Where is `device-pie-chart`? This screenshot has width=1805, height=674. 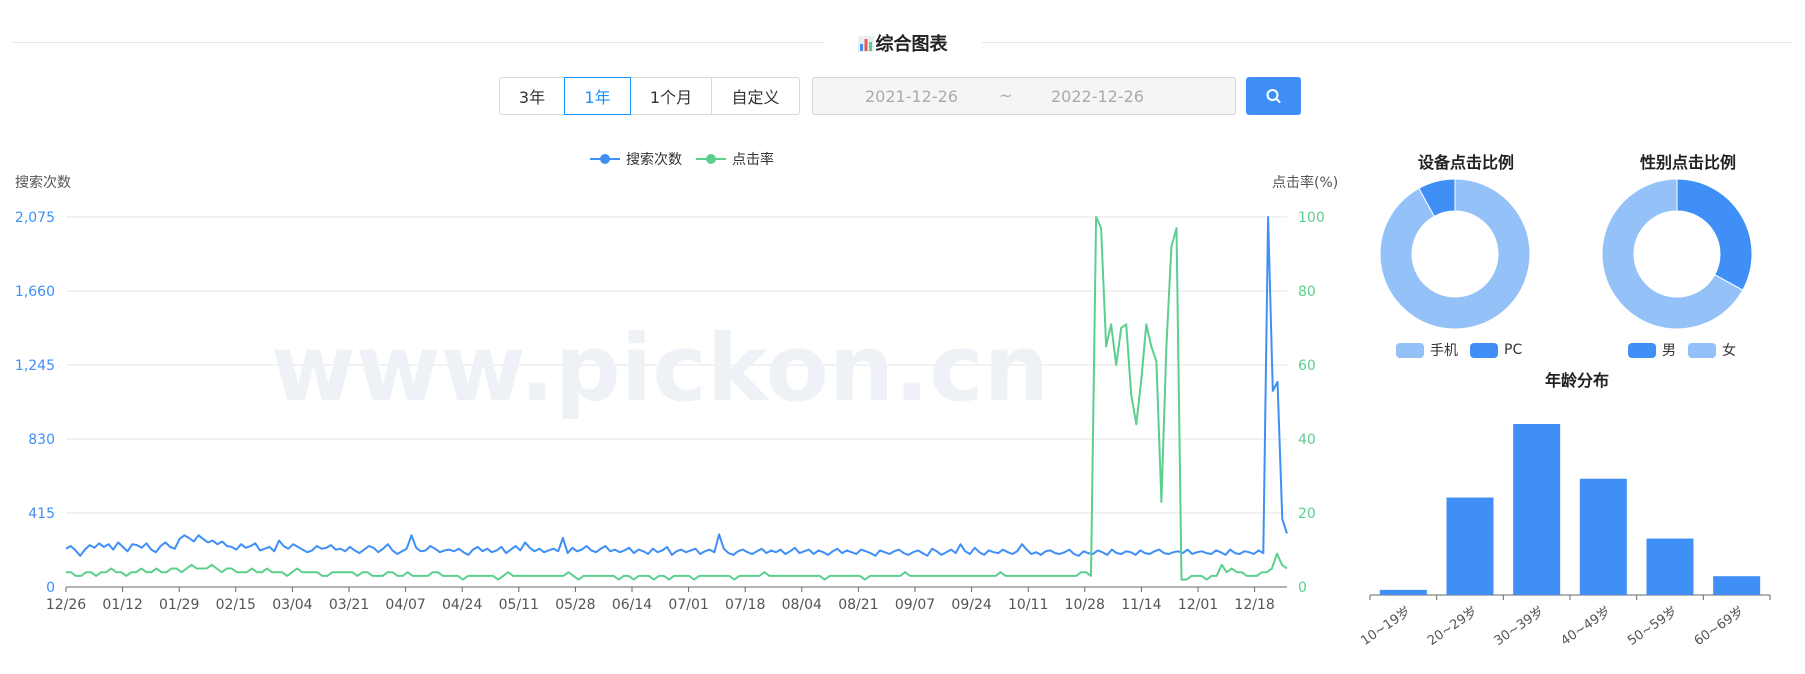 device-pie-chart is located at coordinates (1455, 254).